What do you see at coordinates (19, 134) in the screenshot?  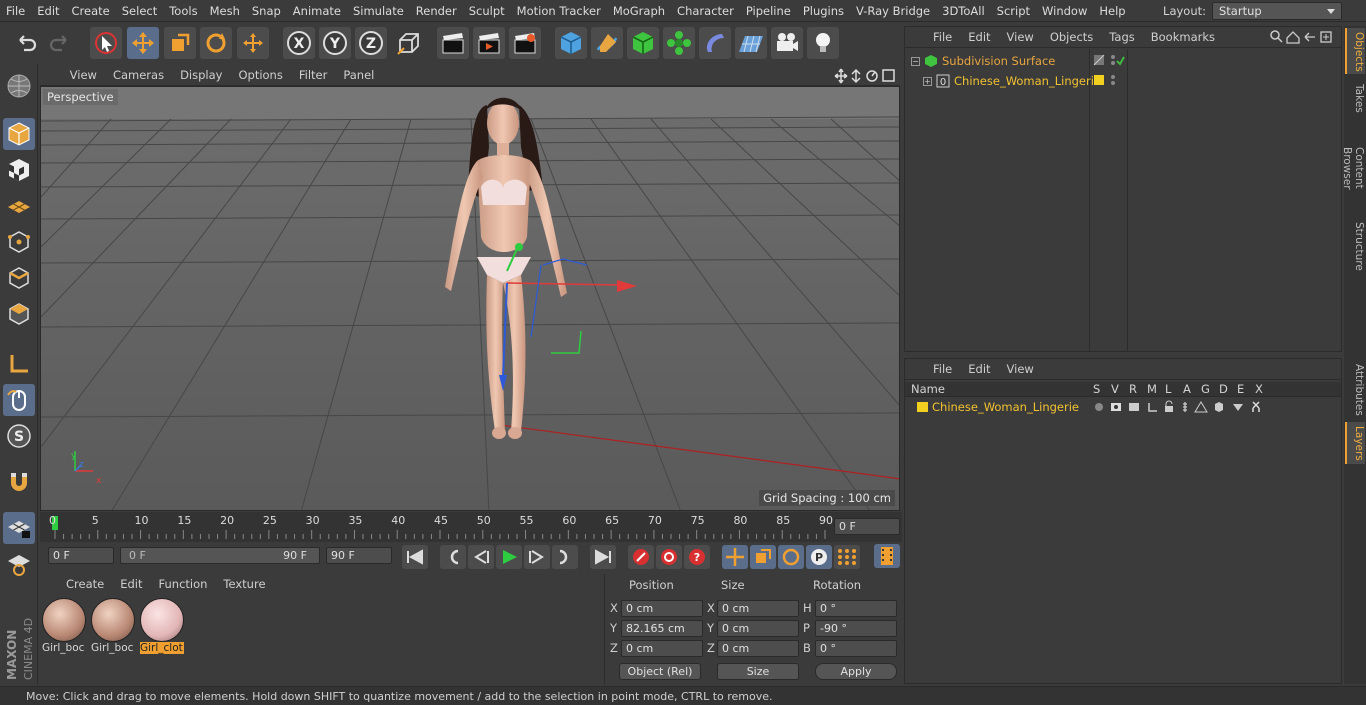 I see `model-mode-button` at bounding box center [19, 134].